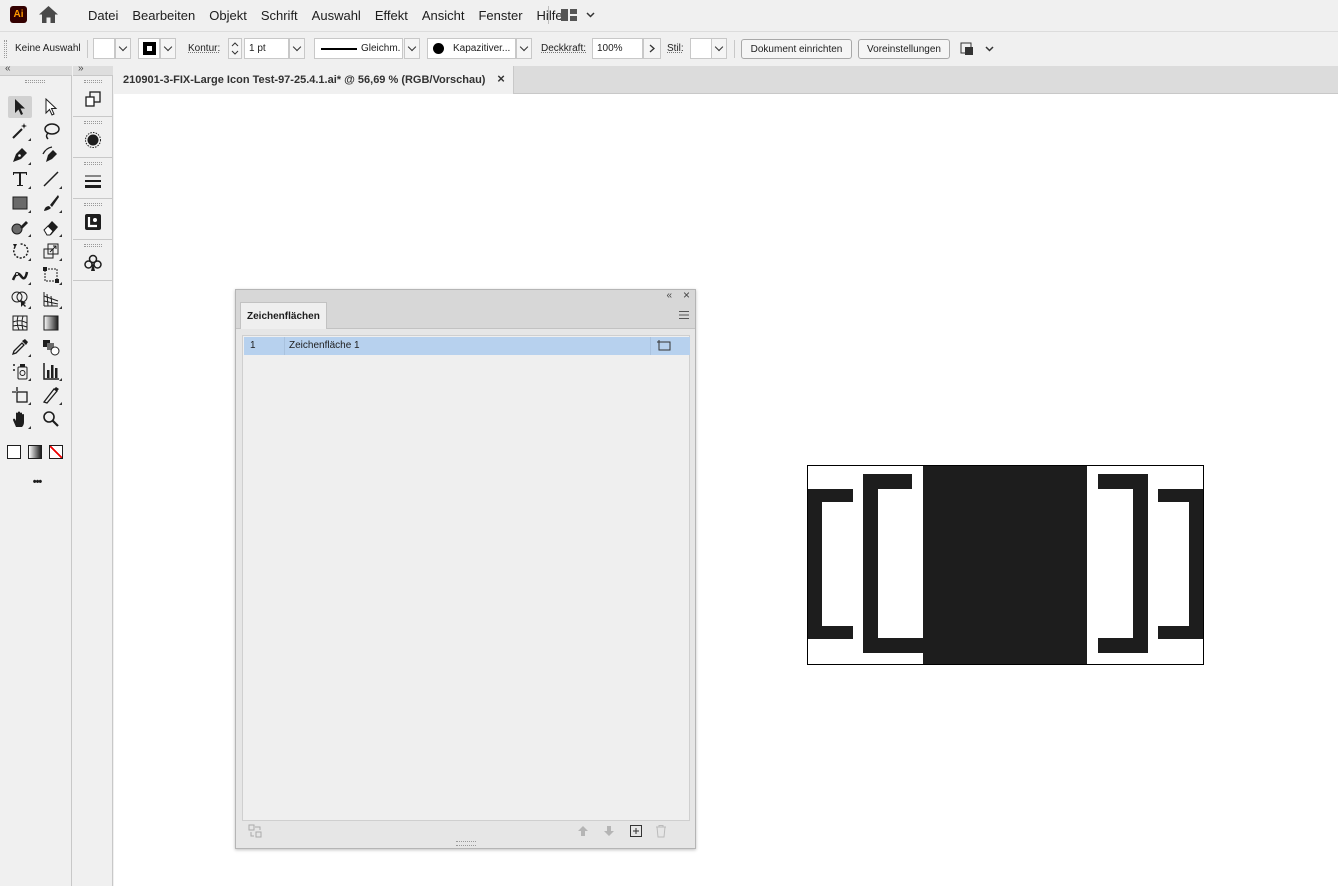 Image resolution: width=1338 pixels, height=886 pixels. I want to click on toolbar-grip, so click(35, 81).